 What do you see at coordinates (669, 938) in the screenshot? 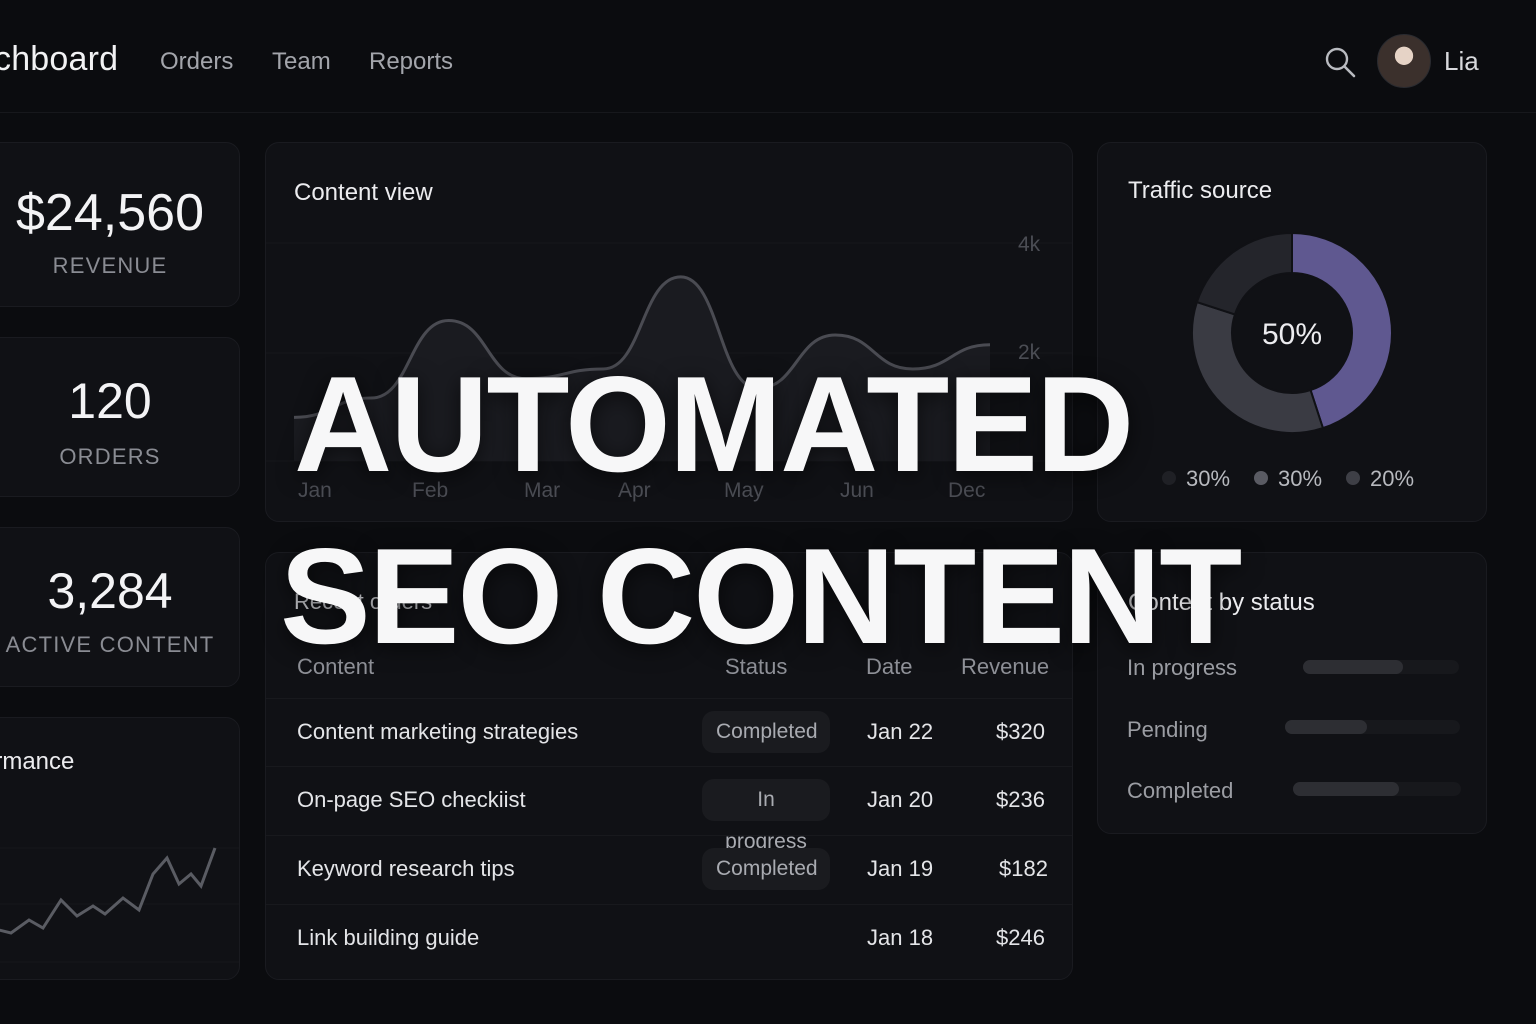
I see `table-row: Link building guide Jan 18 $246` at bounding box center [669, 938].